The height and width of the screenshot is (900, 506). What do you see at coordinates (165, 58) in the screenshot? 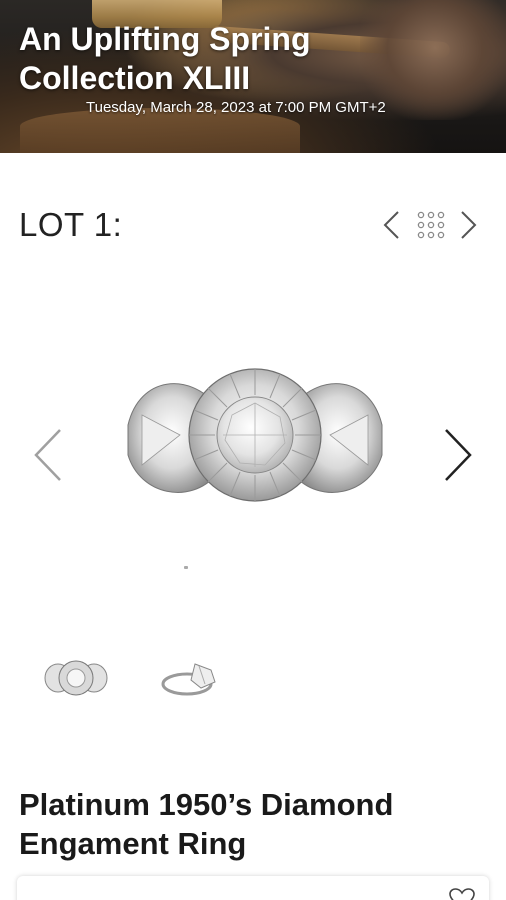
I see `auction-title: An Uplifting Spring Collection XLIII` at bounding box center [165, 58].